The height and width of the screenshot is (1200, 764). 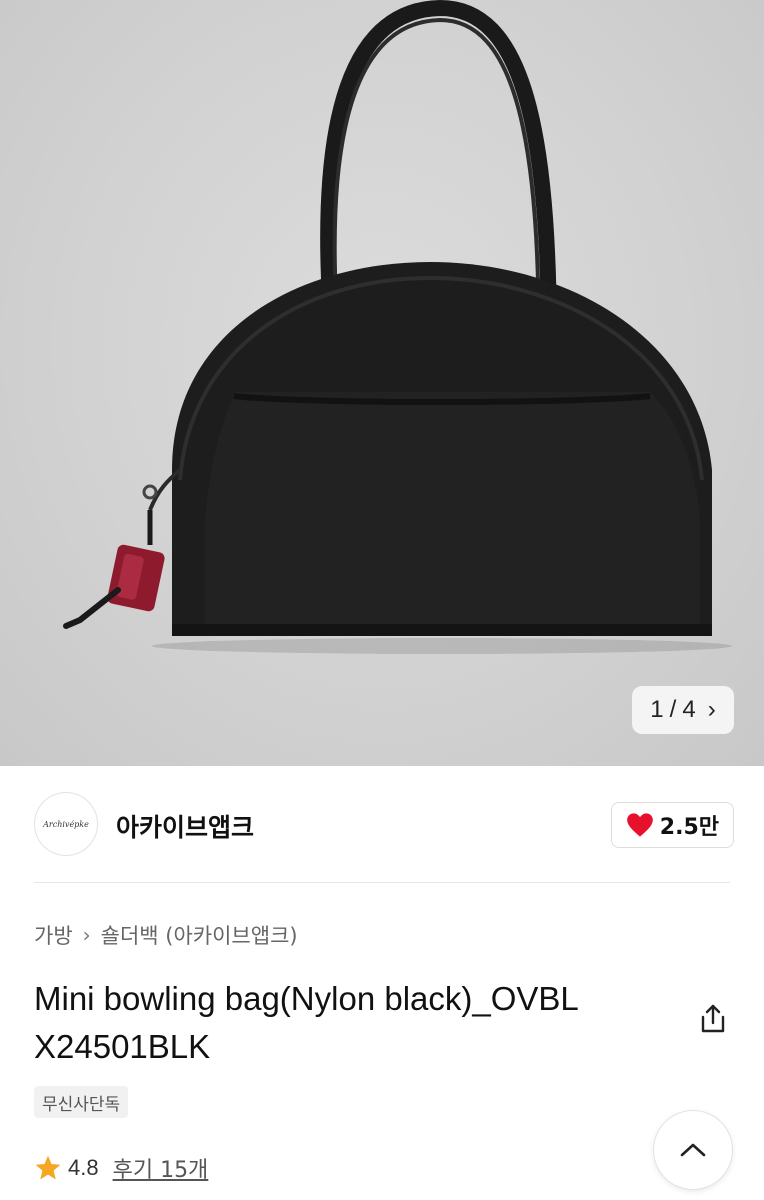 I want to click on rating: 4.8 후기 15개, so click(x=121, y=1168).